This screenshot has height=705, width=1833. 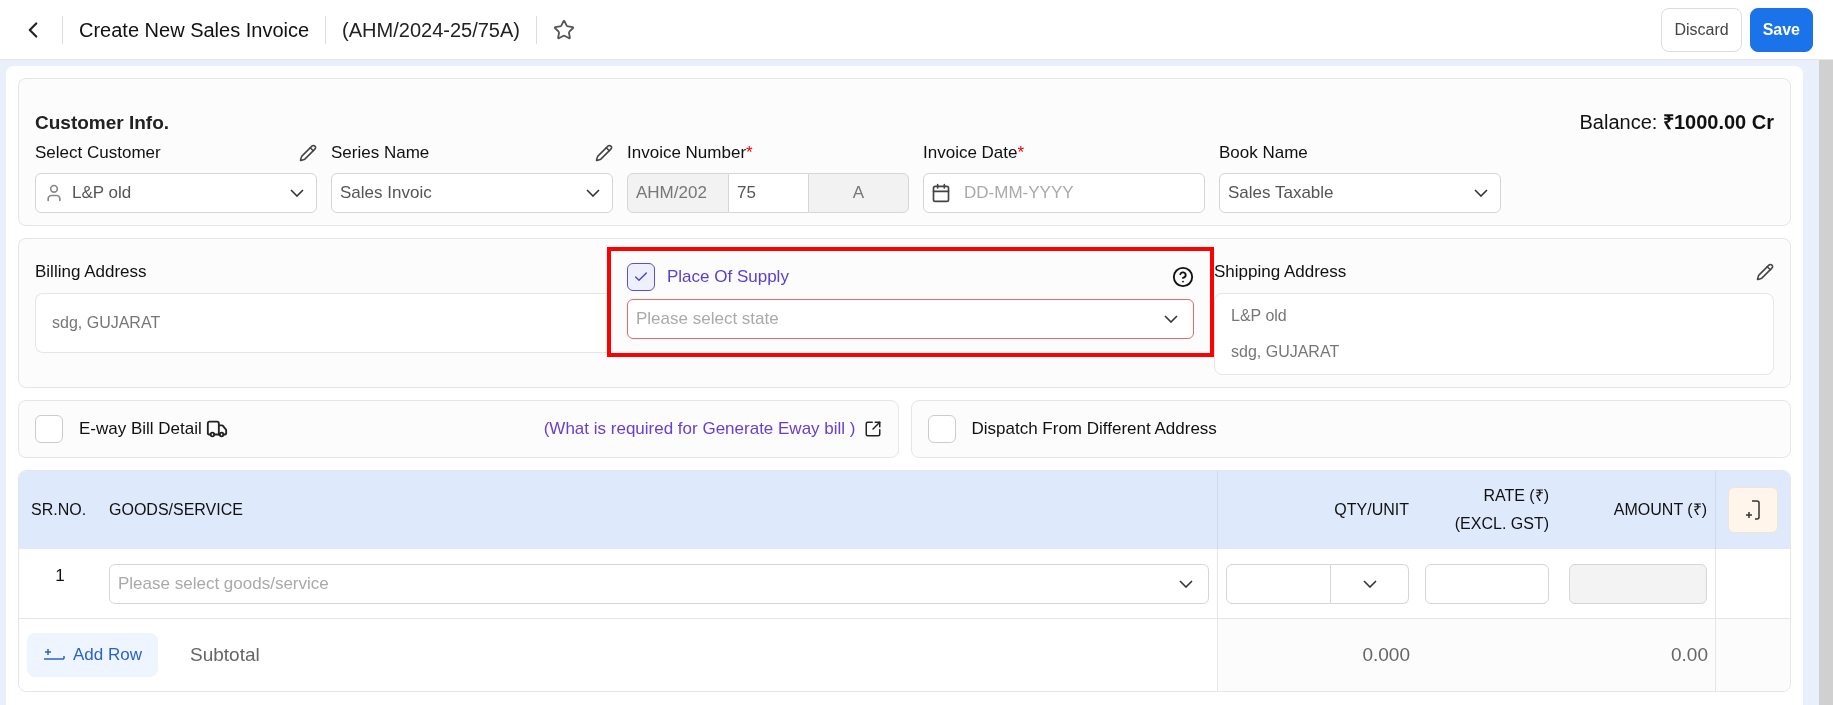 I want to click on select-field: Sales Invoic, so click(x=472, y=193).